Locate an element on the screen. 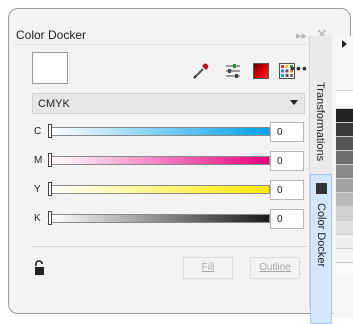  magenta-value-input: 0 is located at coordinates (287, 161).